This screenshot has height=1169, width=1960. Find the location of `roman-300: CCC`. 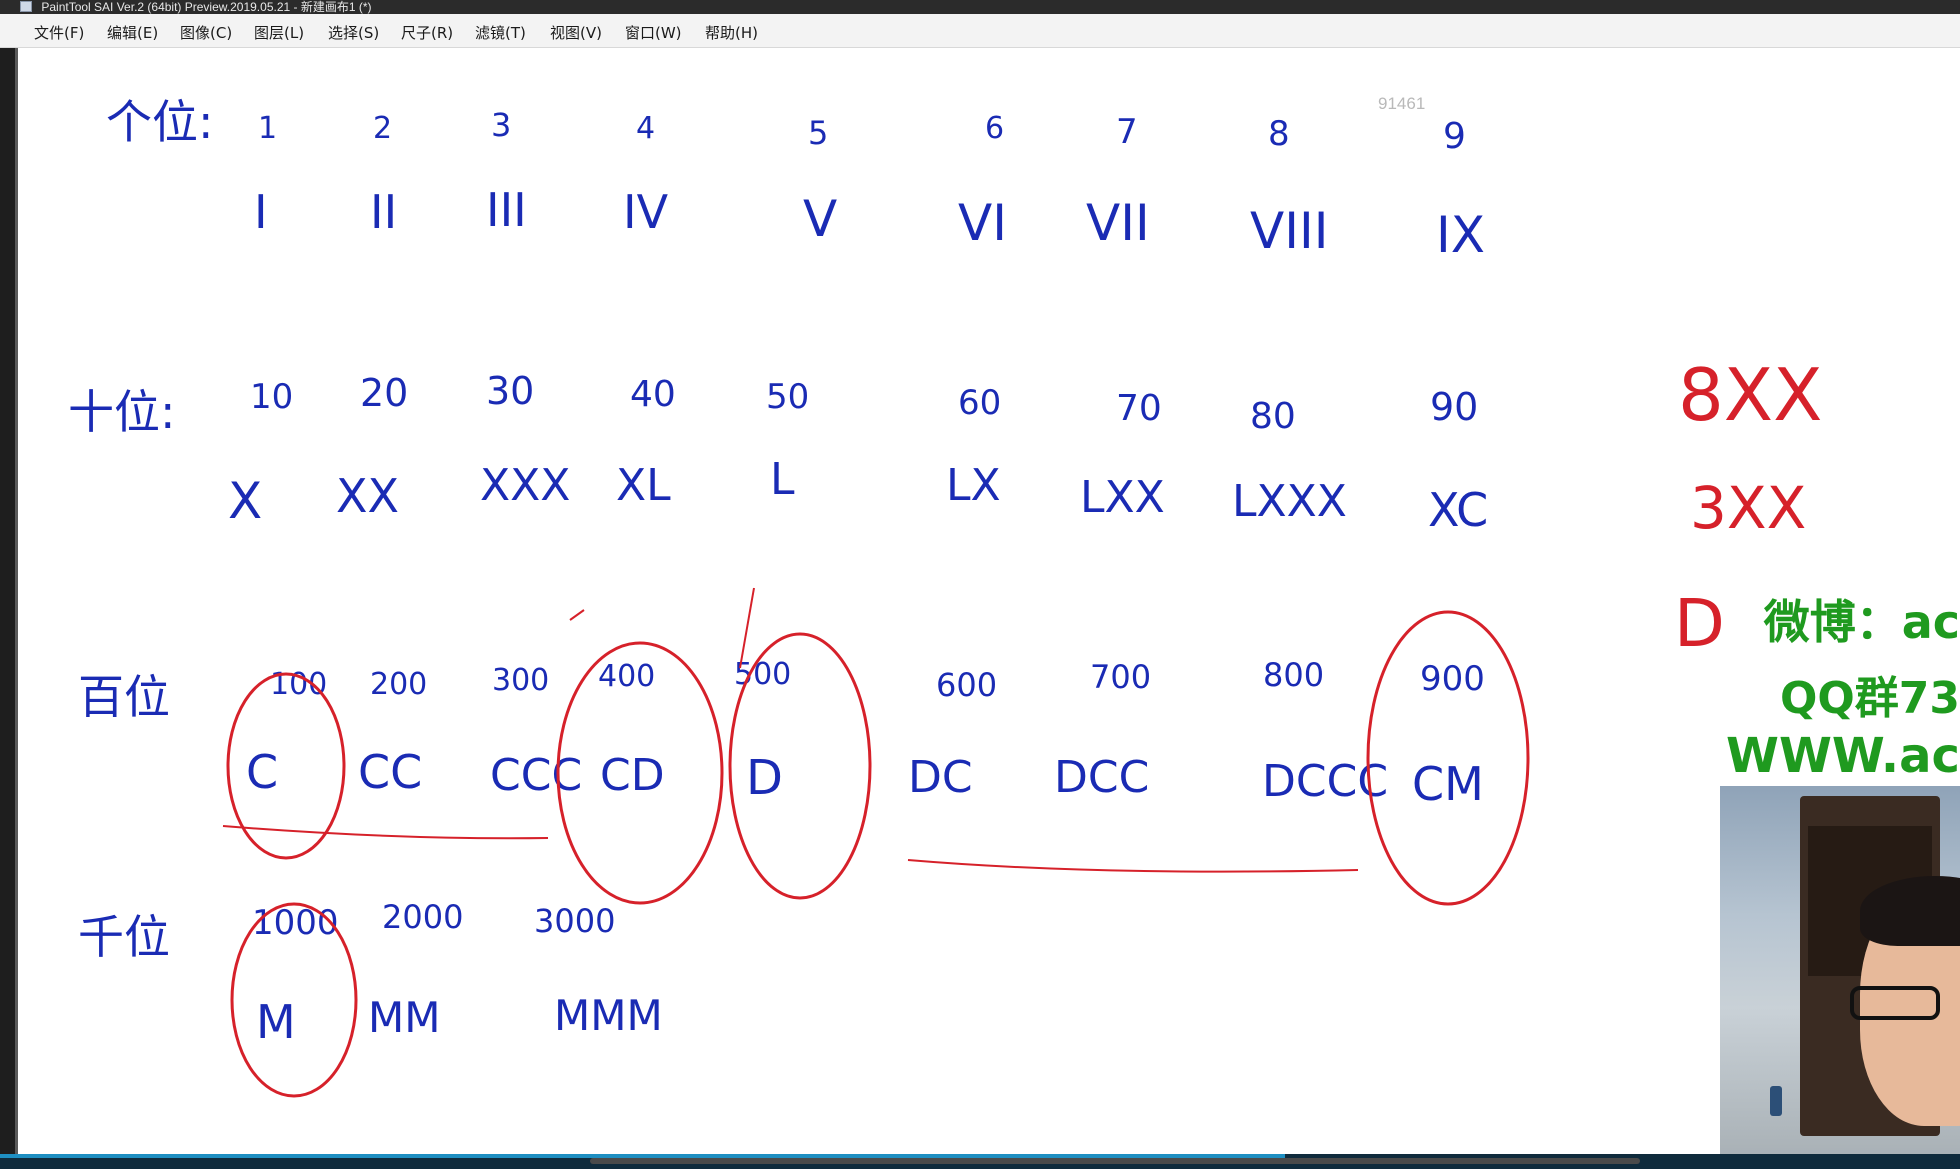

roman-300: CCC is located at coordinates (536, 775).